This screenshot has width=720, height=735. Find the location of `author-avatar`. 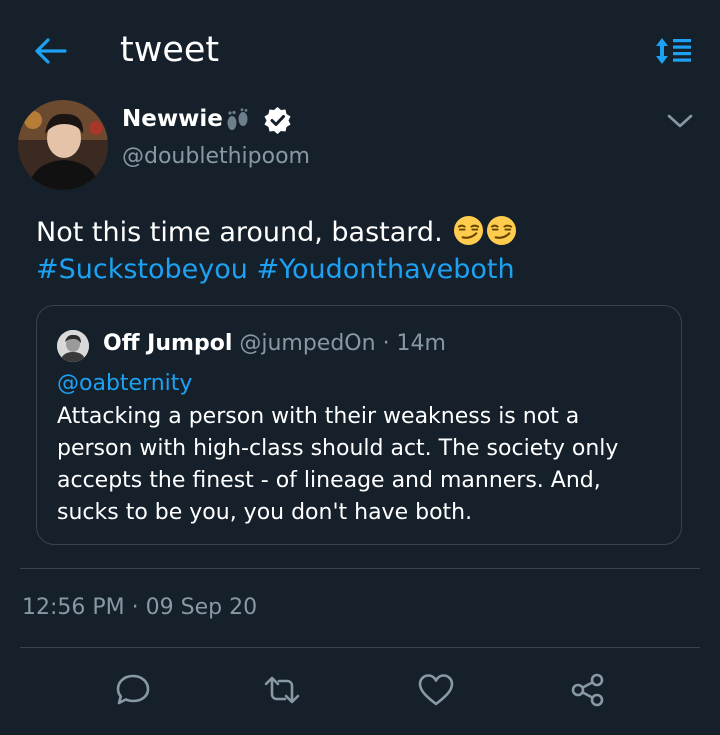

author-avatar is located at coordinates (63, 145).